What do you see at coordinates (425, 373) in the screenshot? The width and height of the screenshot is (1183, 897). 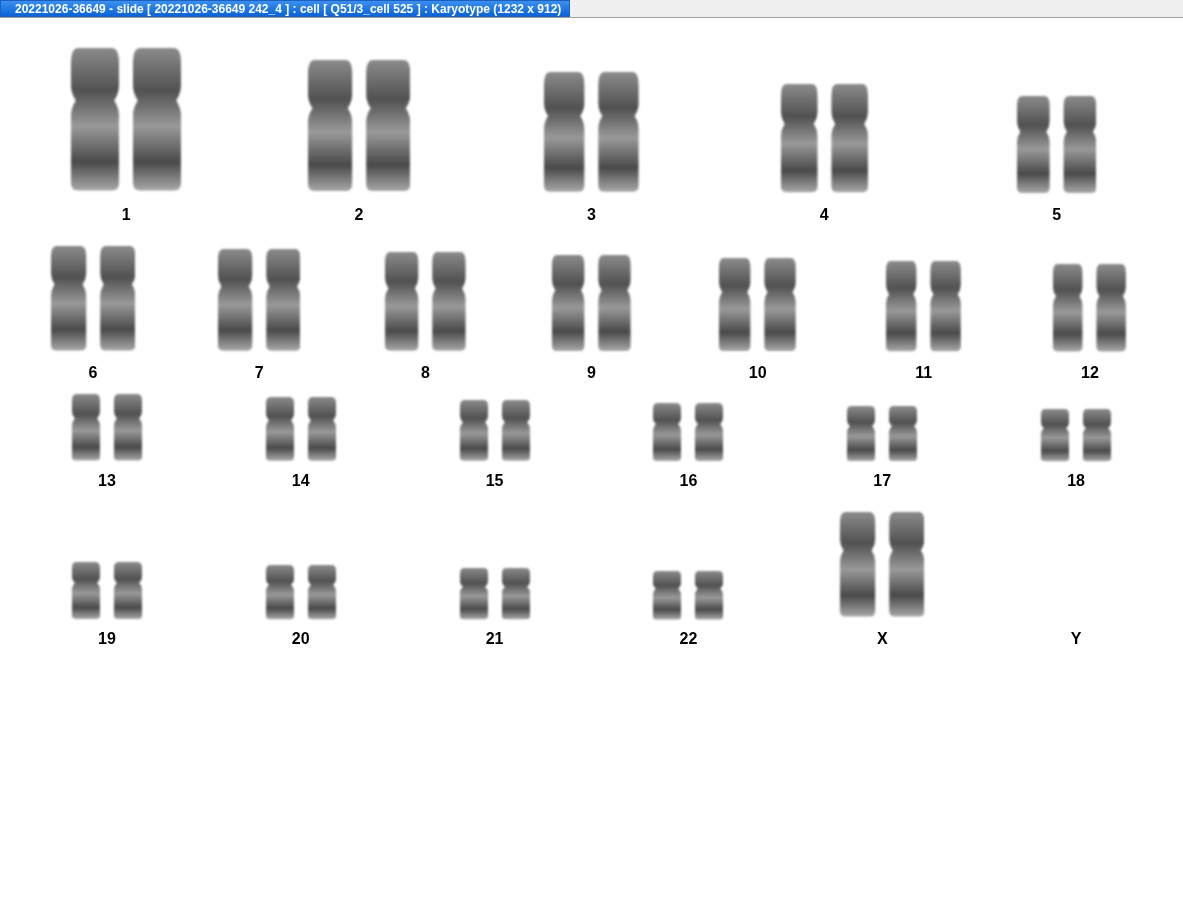 I see `chromosome-label: 8` at bounding box center [425, 373].